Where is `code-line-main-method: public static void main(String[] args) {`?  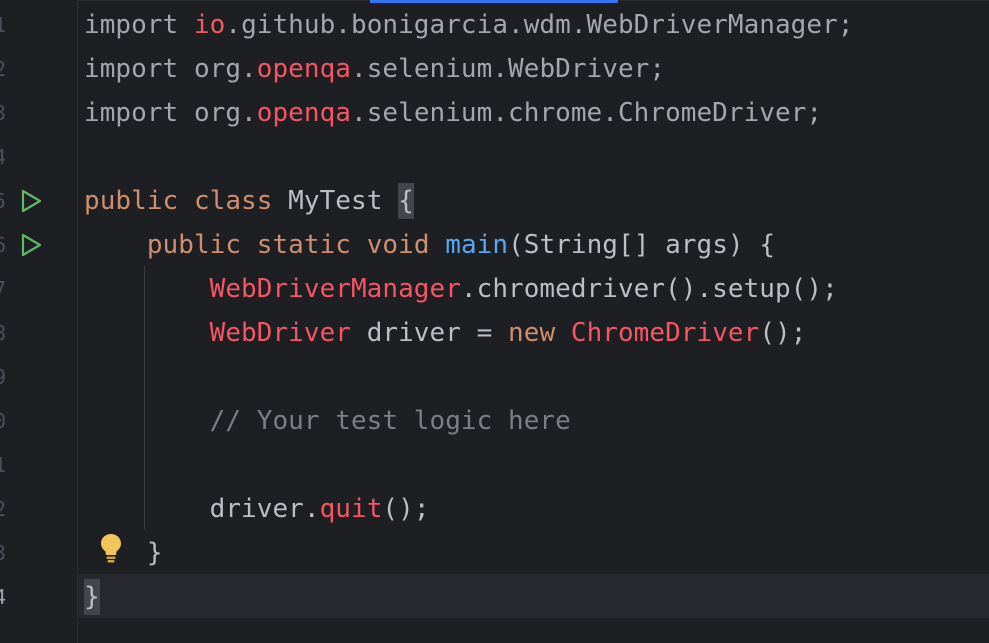
code-line-main-method: public static void main(String[] args) { is located at coordinates (429, 245).